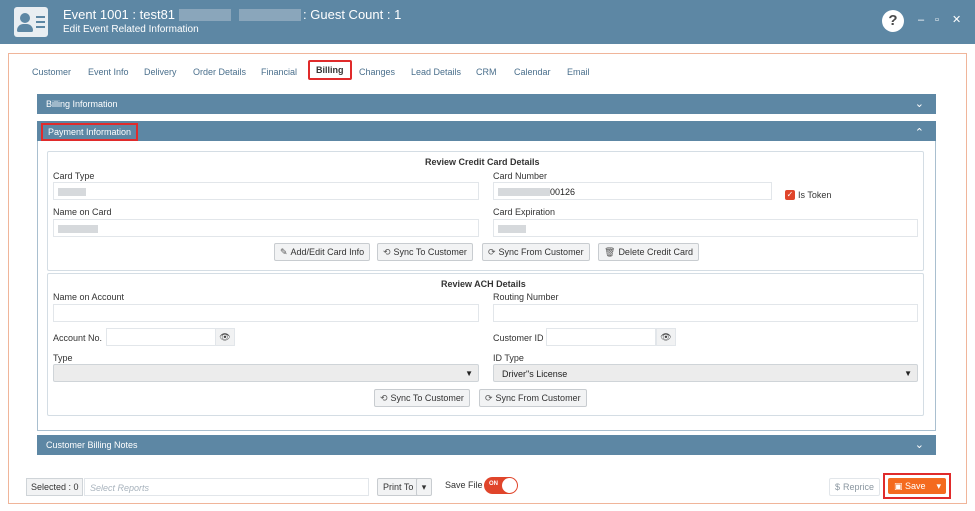 The width and height of the screenshot is (975, 511). I want to click on floppy-disk-icon: ▣, so click(898, 486).